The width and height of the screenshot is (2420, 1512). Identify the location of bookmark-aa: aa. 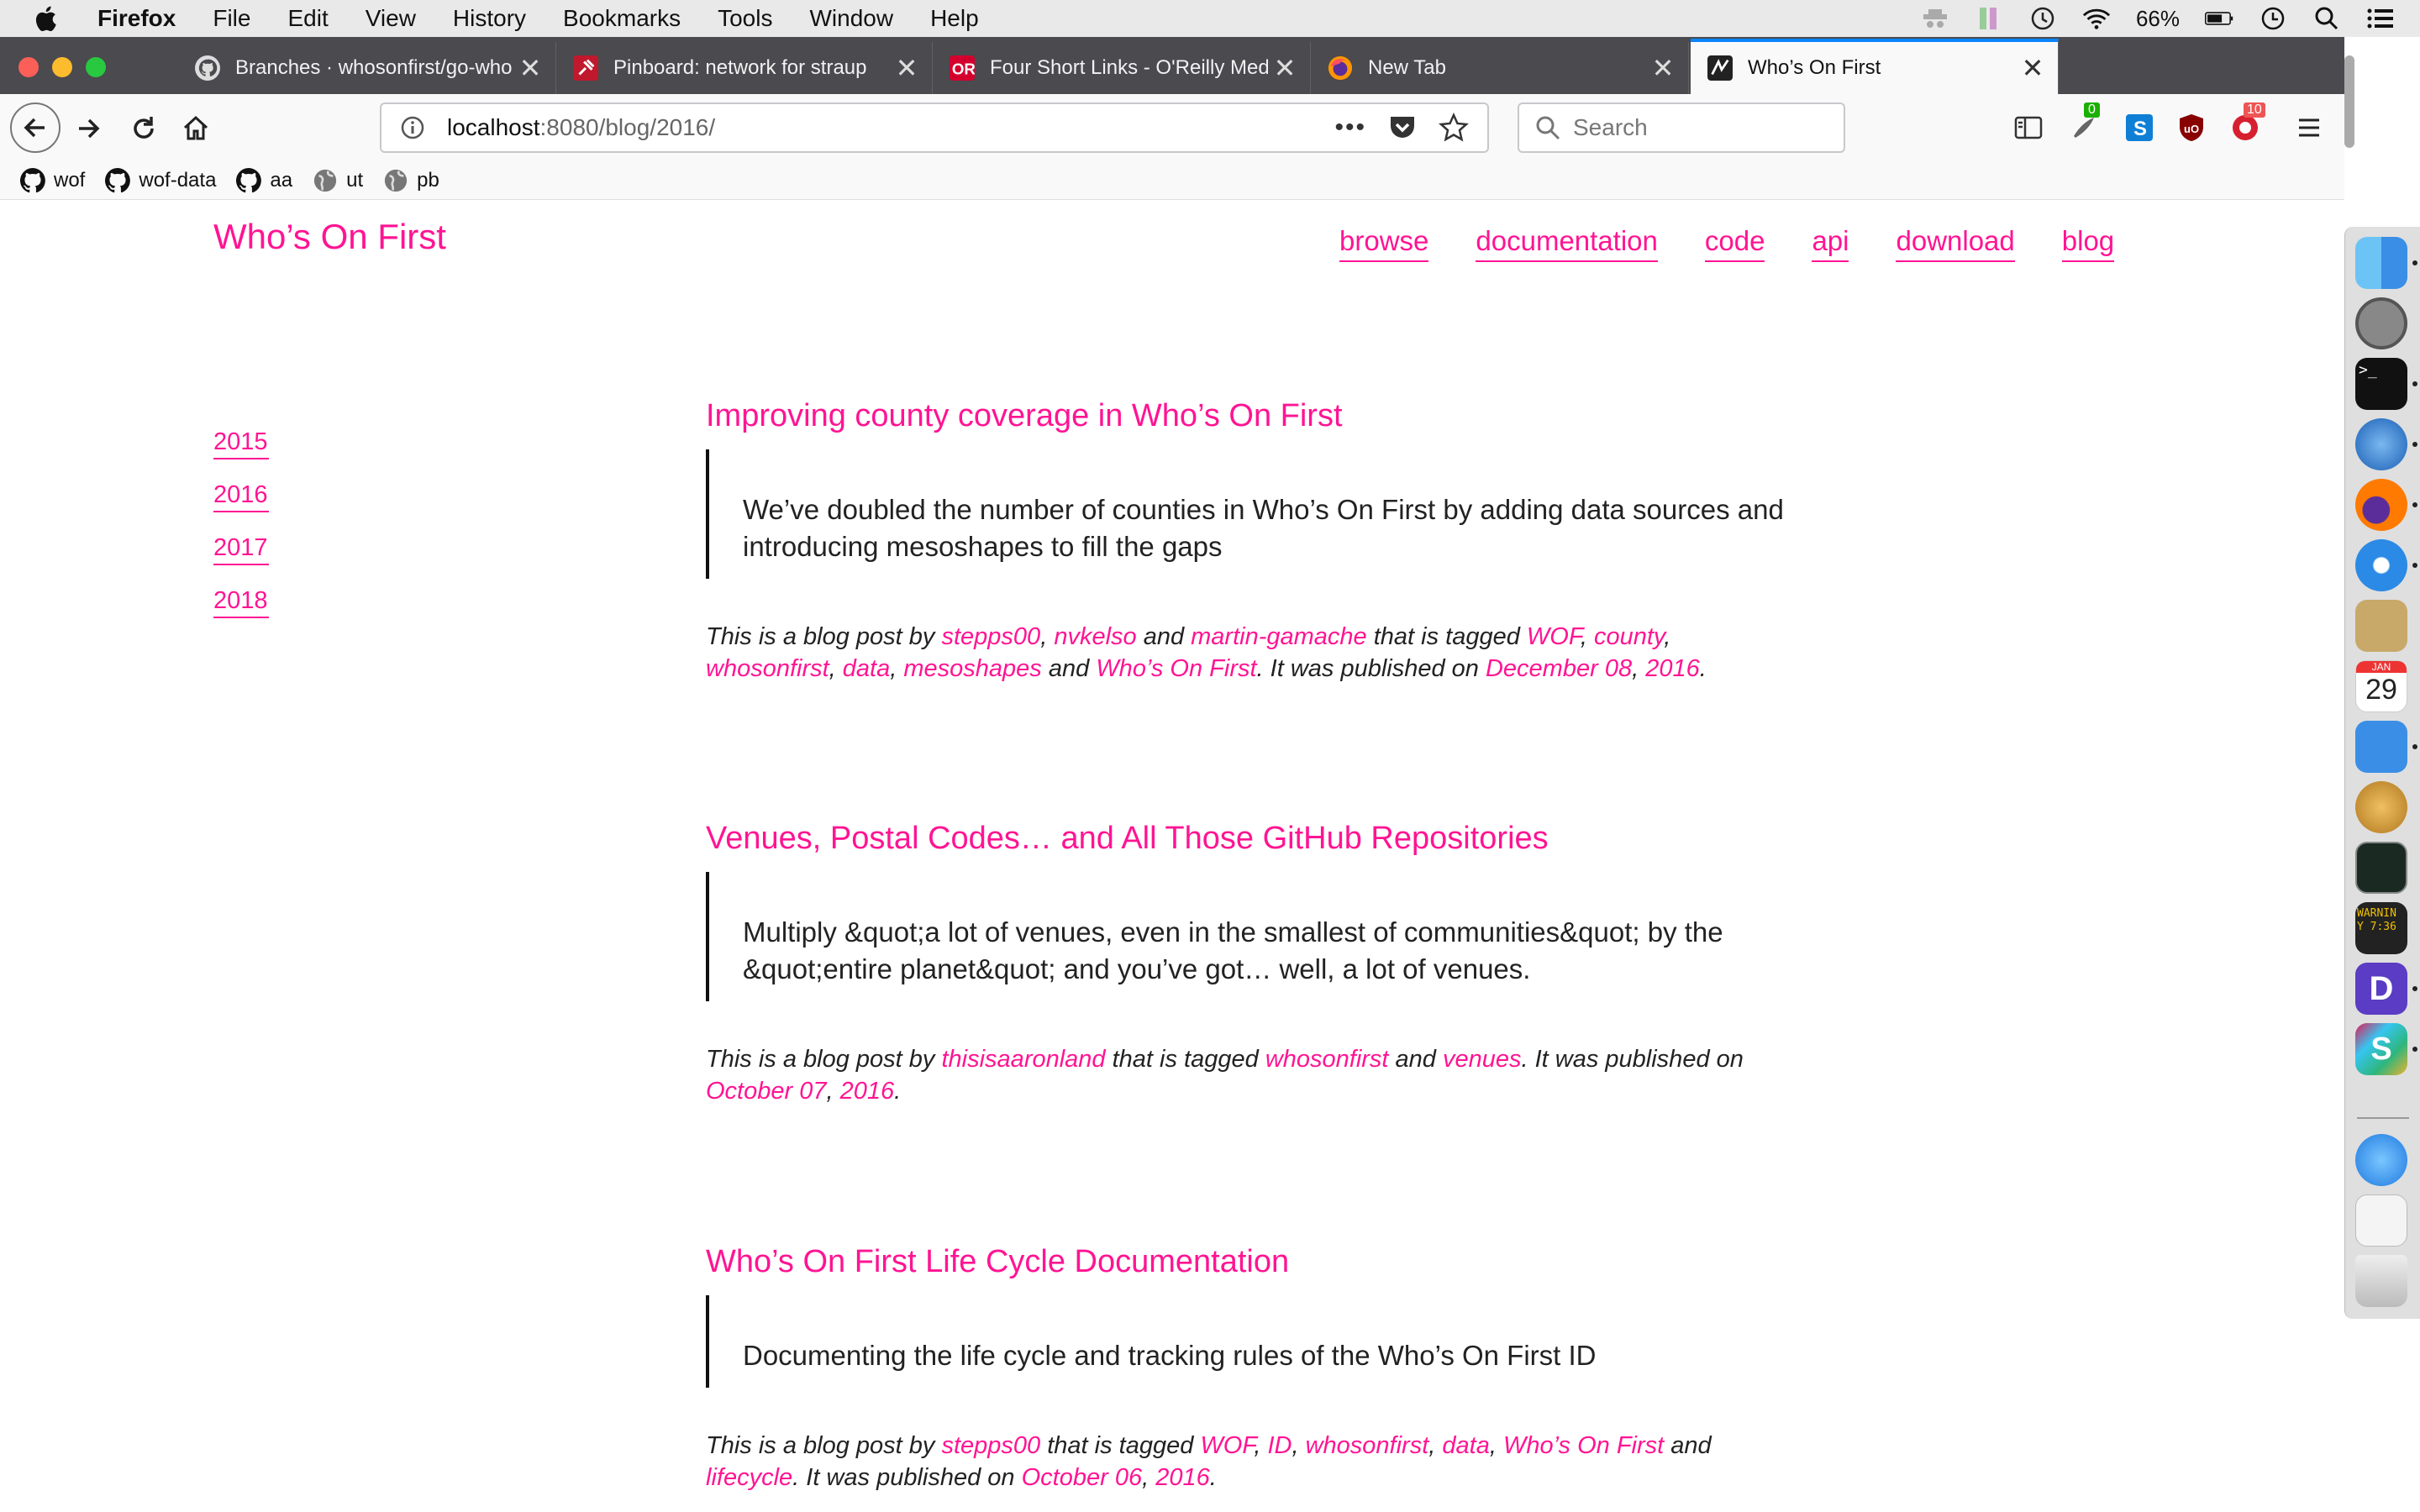
(264, 180).